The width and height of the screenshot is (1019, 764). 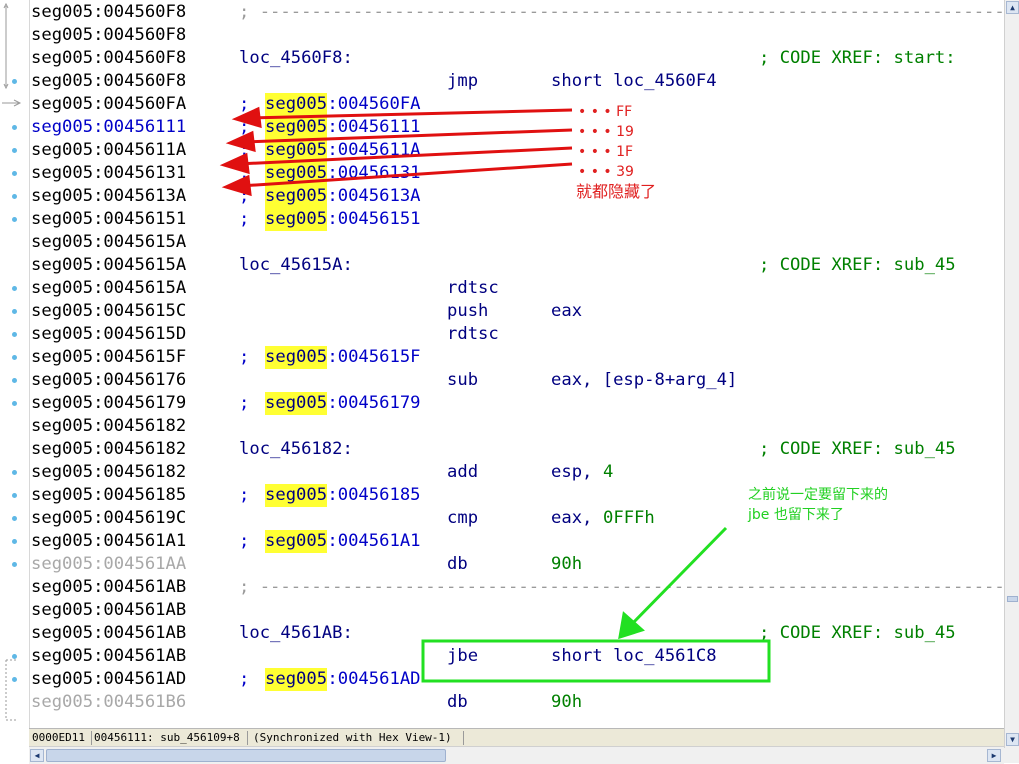 I want to click on instruction-operand: short loc_4561C8, so click(x=634, y=656).